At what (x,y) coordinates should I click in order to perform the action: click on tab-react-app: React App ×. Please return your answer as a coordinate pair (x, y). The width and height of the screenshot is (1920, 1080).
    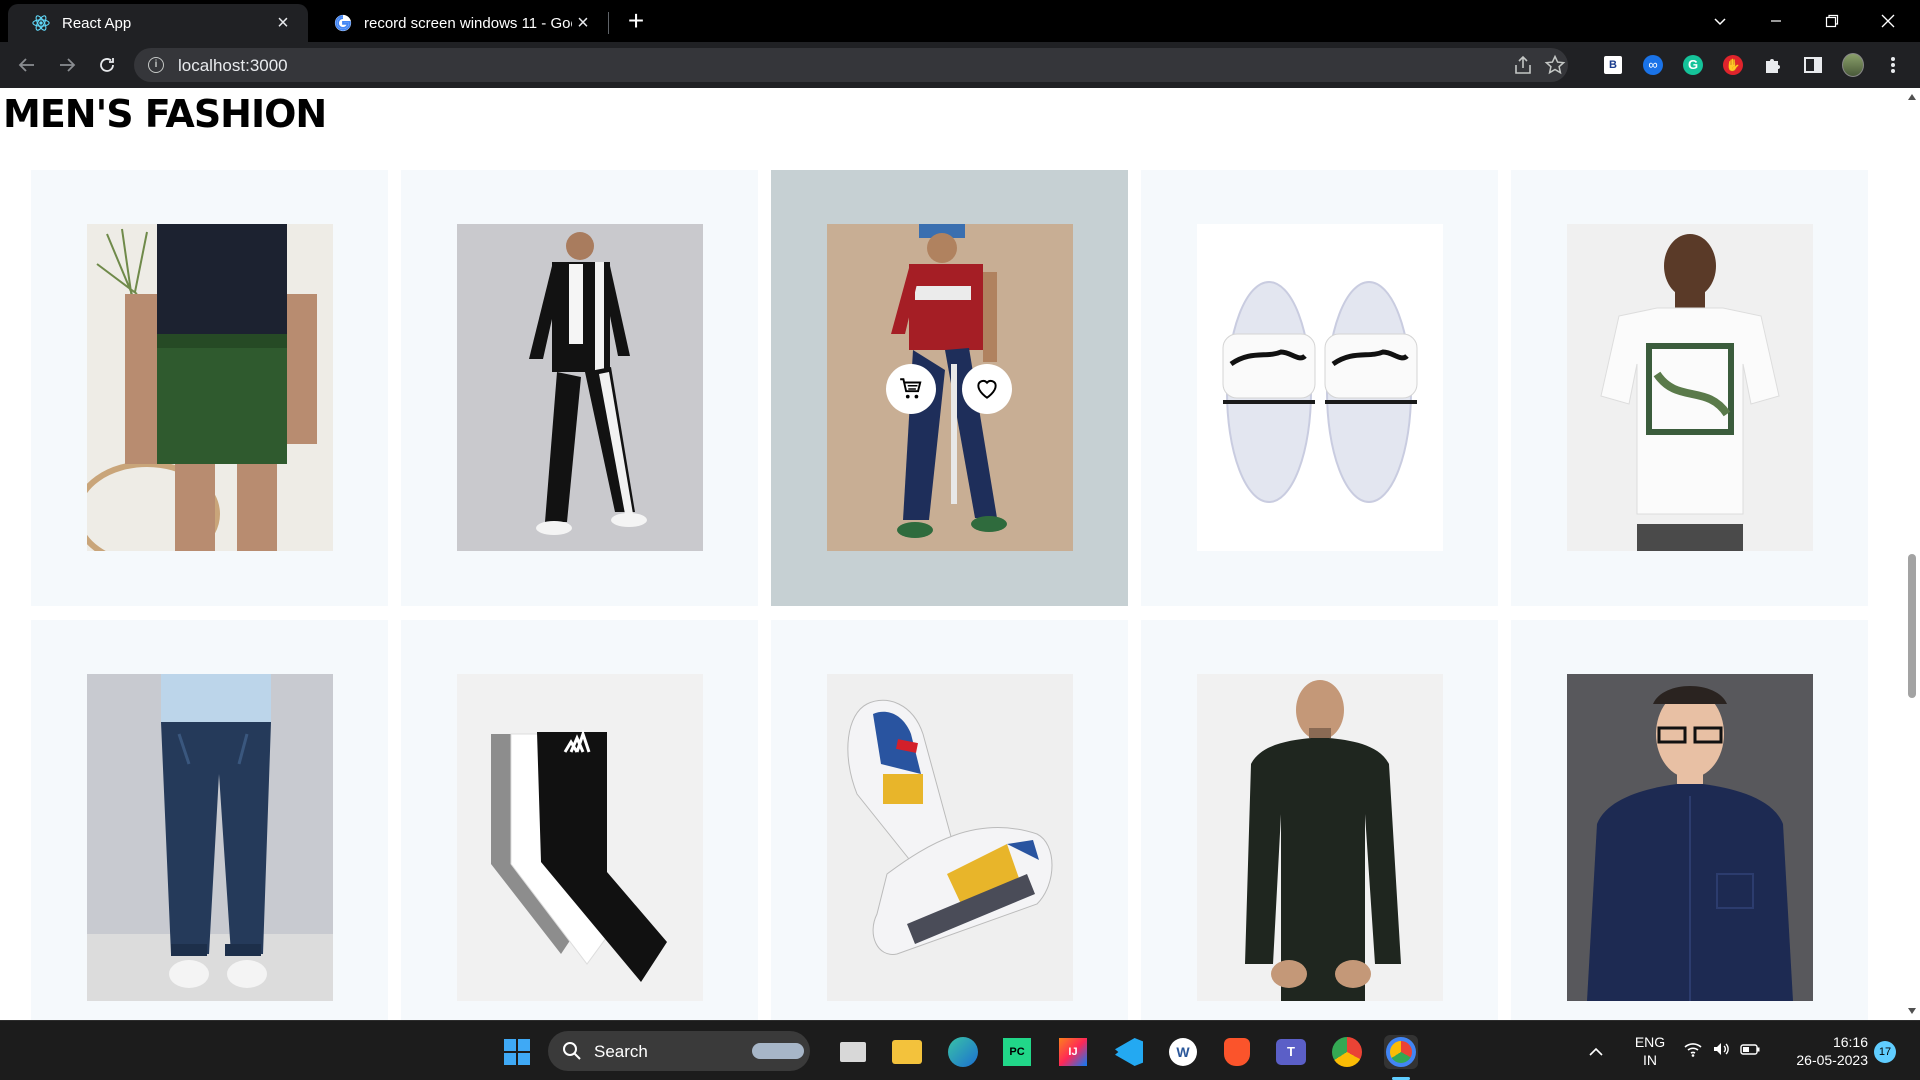
    Looking at the image, I should click on (158, 23).